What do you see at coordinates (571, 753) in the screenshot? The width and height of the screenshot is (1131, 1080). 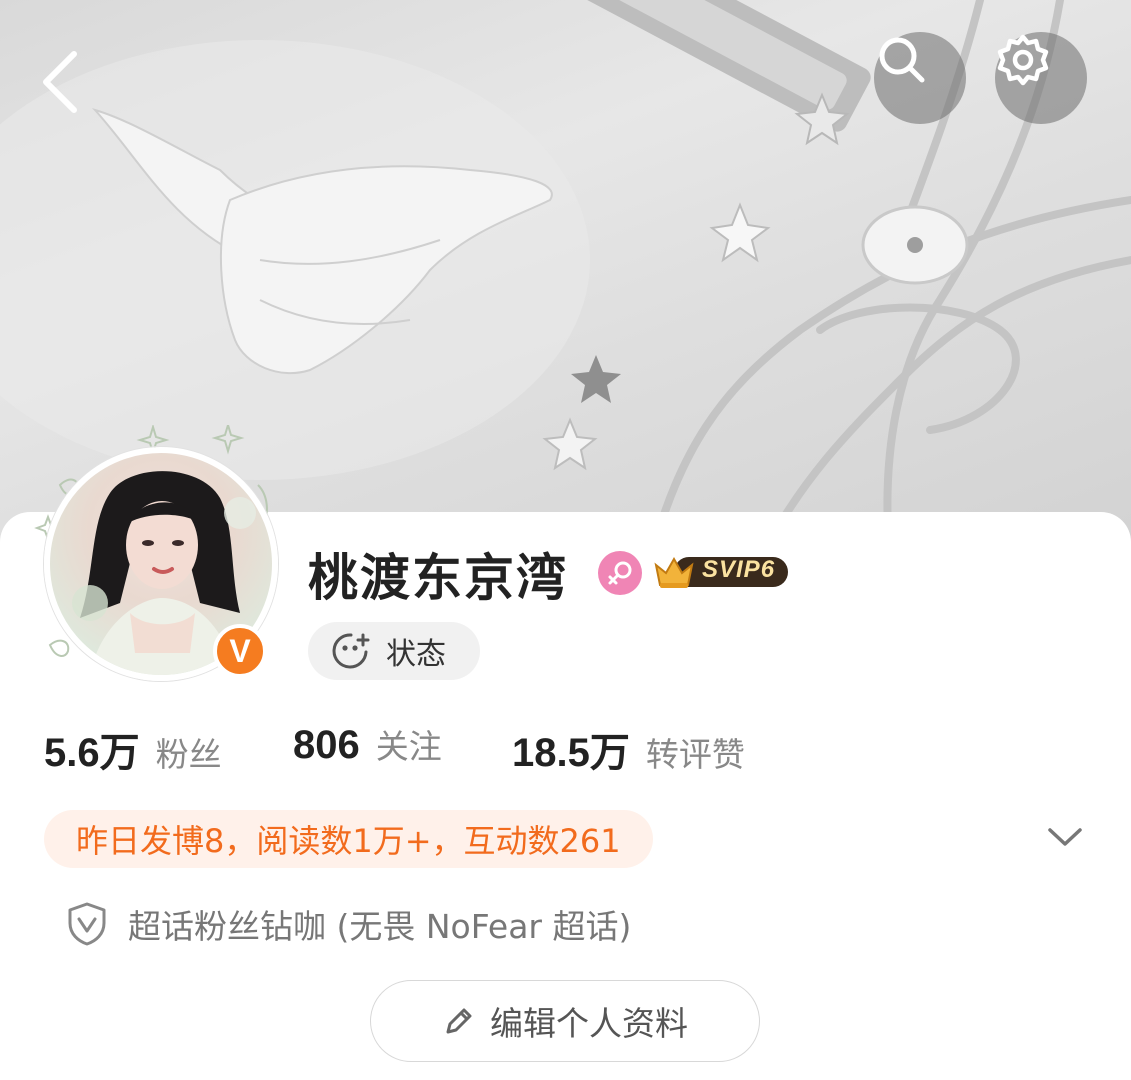 I see `interactions-count: 18.5万` at bounding box center [571, 753].